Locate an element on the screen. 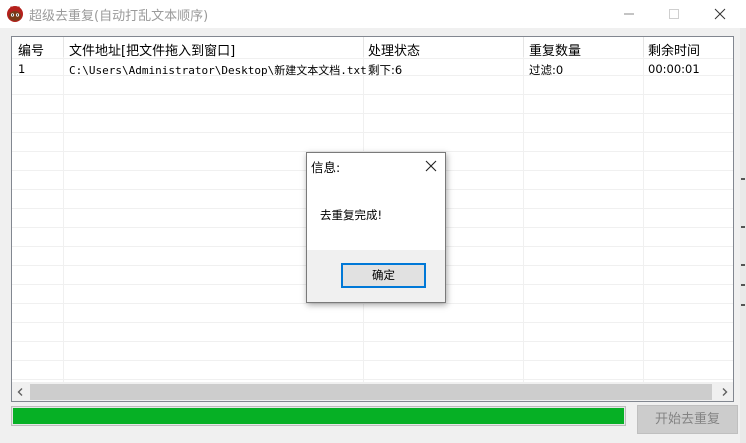 This screenshot has width=746, height=443. title-bar: 超级去重复(自动打乱文本顺序) is located at coordinates (373, 14).